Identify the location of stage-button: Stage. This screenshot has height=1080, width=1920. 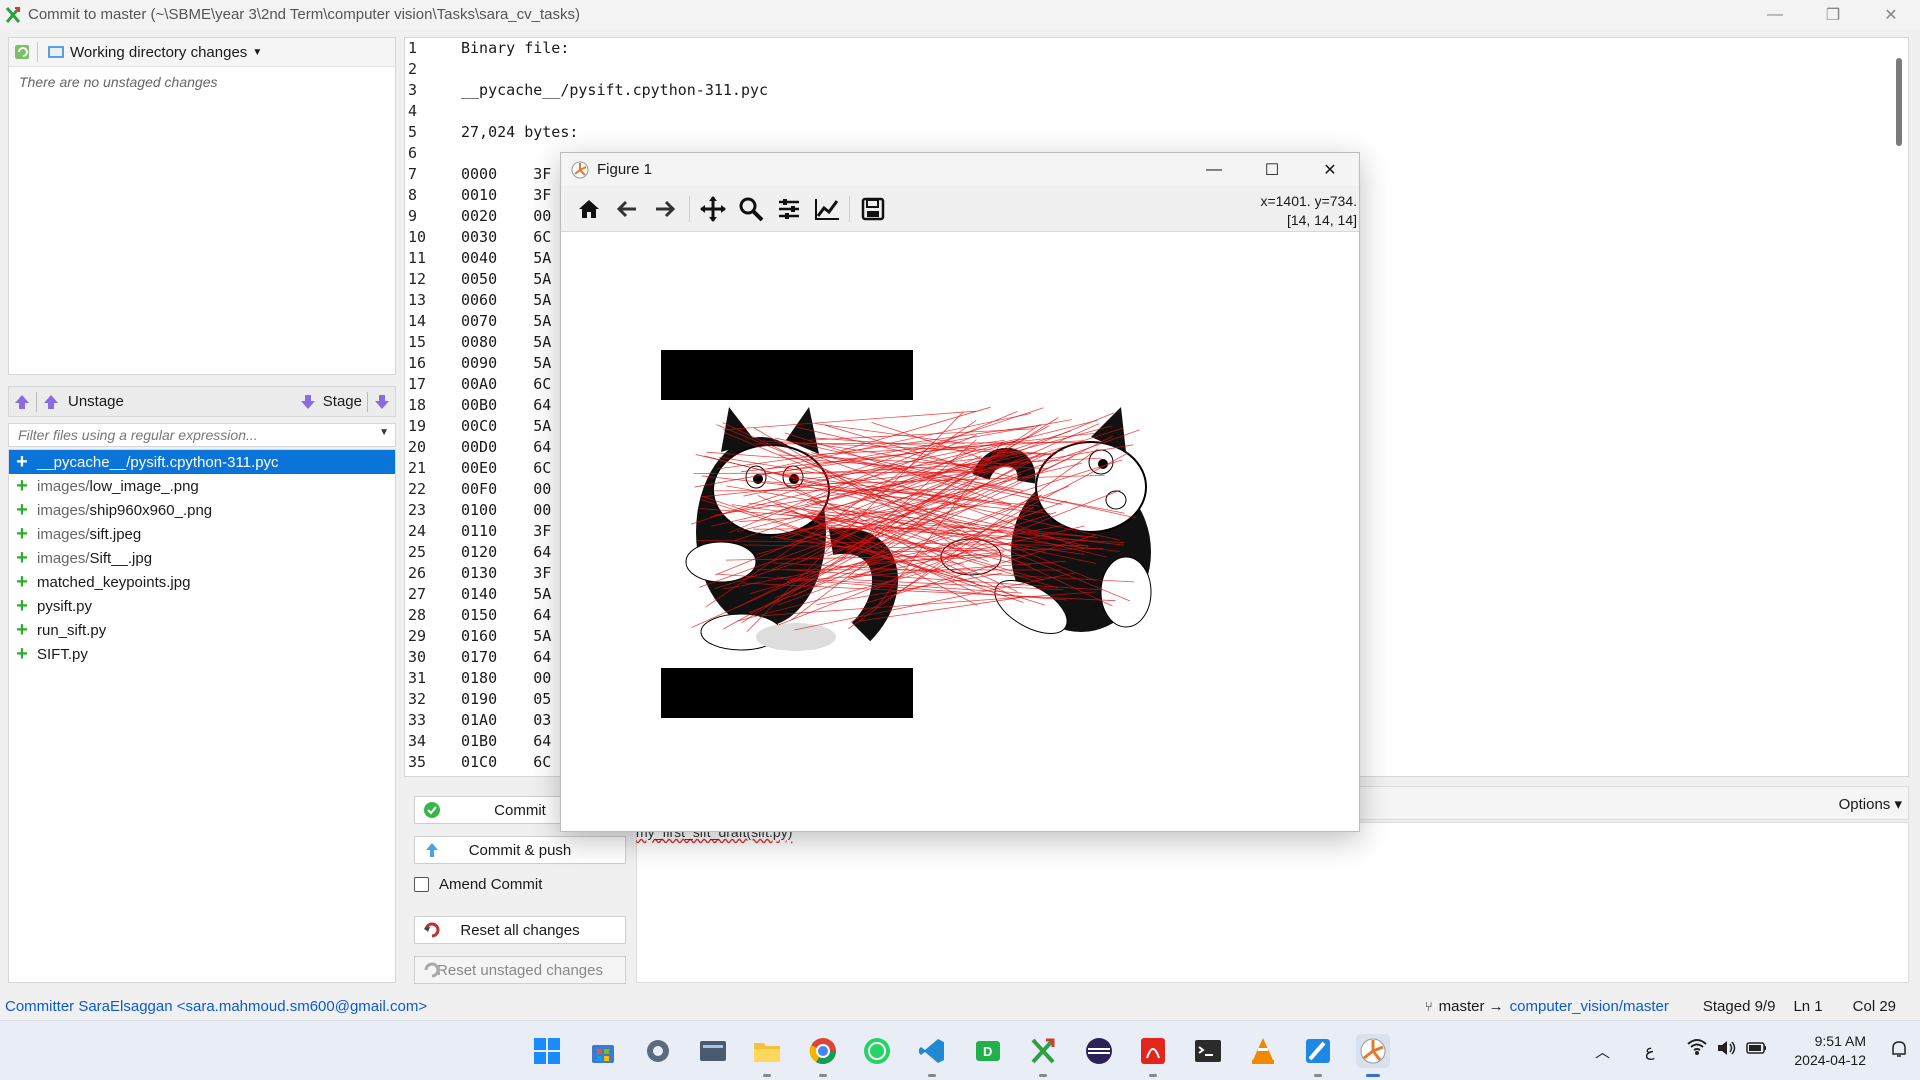
(342, 401).